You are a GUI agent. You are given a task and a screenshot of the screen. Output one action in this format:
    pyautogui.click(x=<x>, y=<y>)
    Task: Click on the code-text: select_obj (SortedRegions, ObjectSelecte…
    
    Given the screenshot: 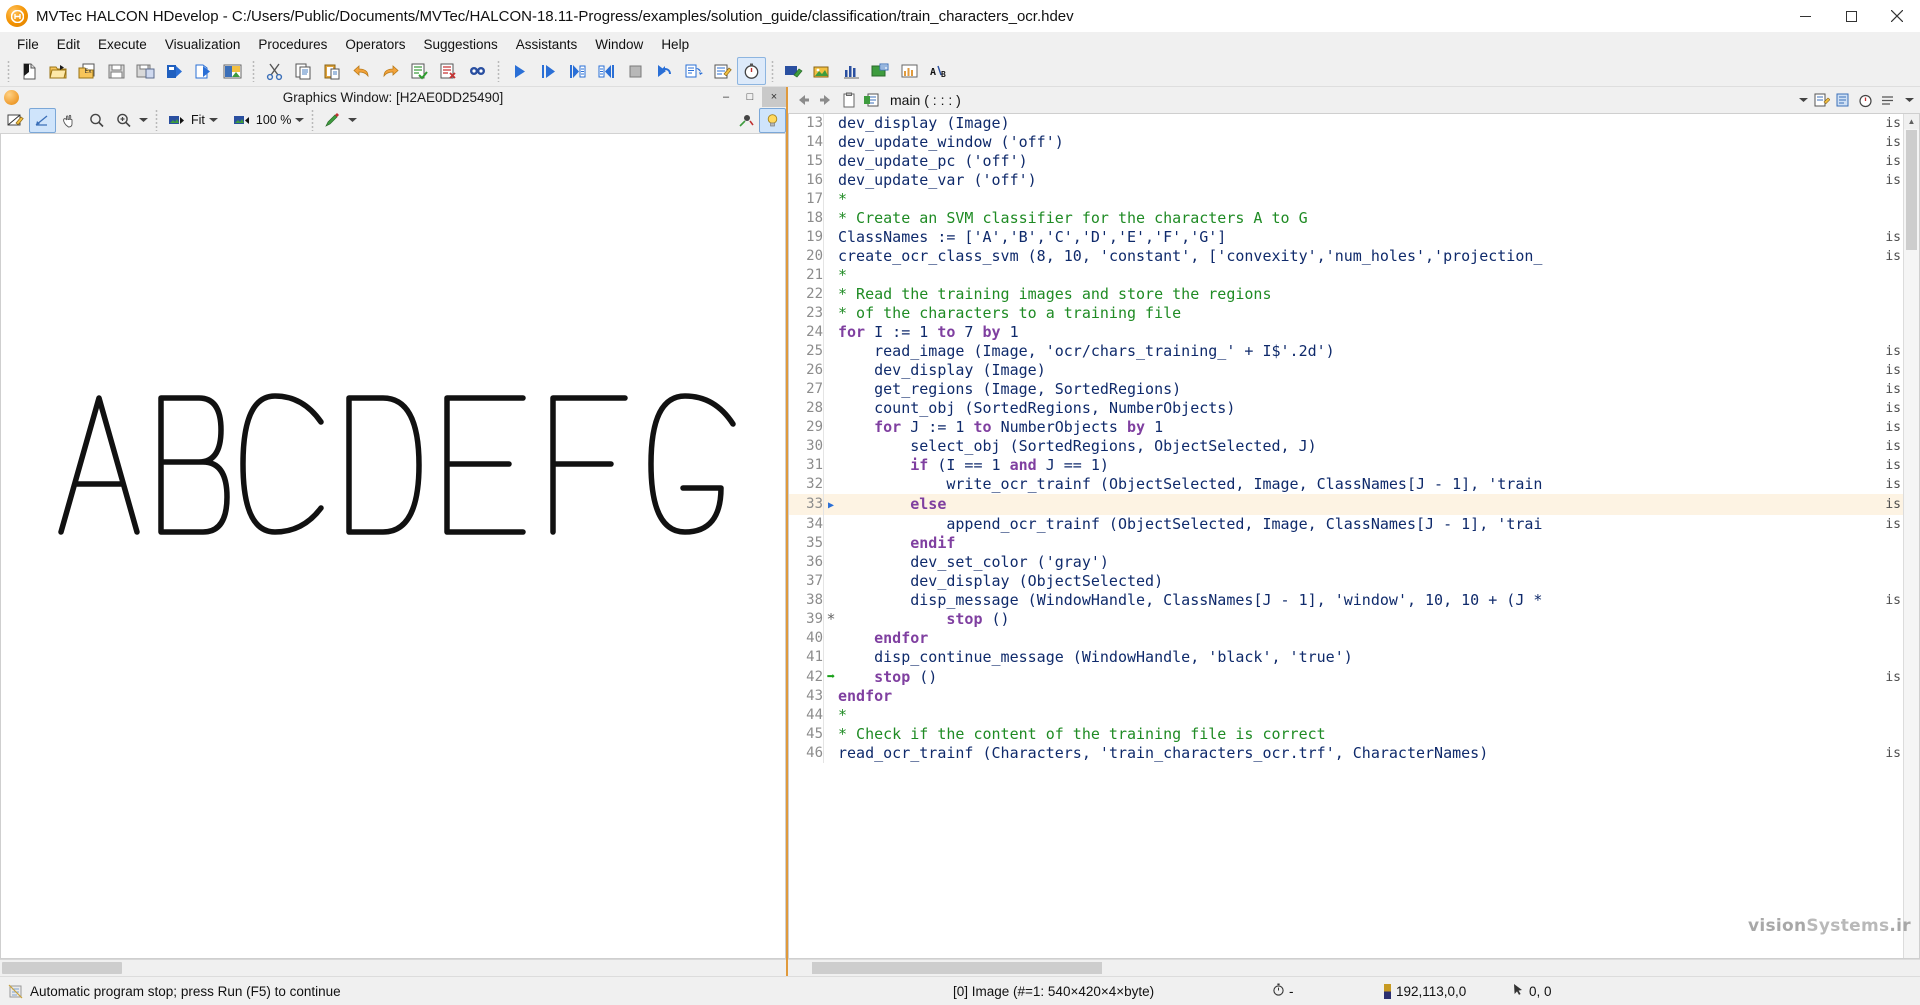 What is the action you would take?
    pyautogui.click(x=1360, y=446)
    